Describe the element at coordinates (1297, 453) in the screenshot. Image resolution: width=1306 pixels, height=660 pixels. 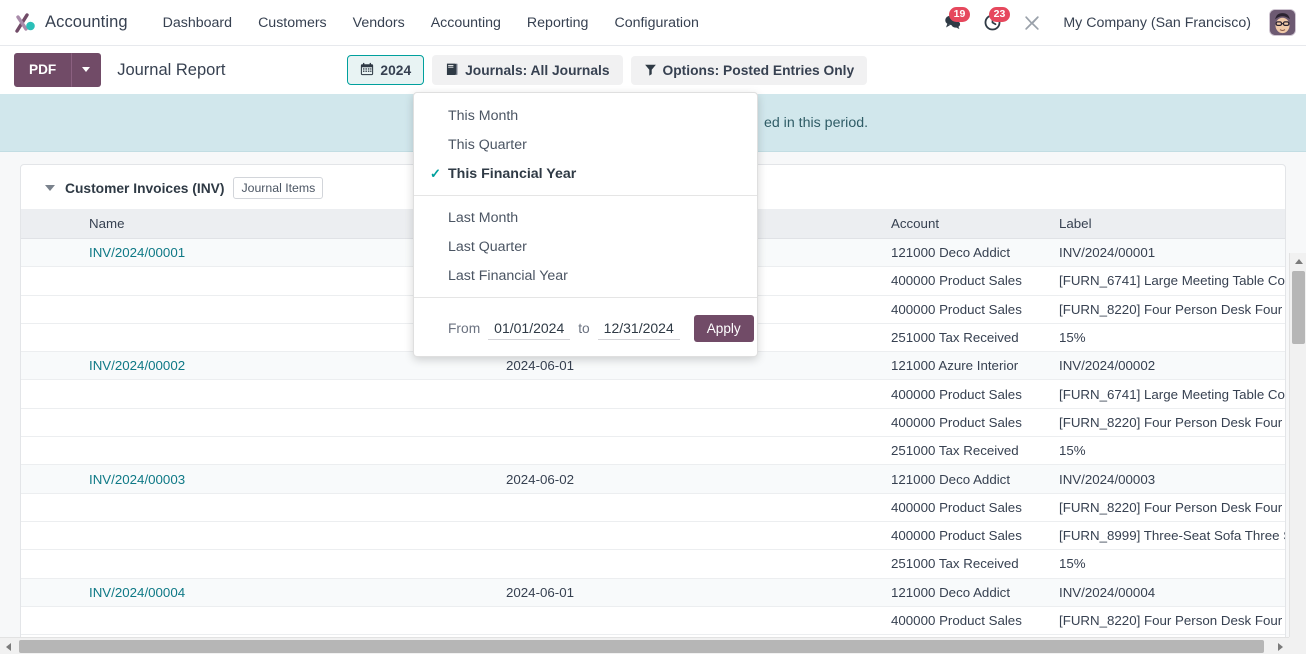
I see `vertical-scrollbar` at that location.